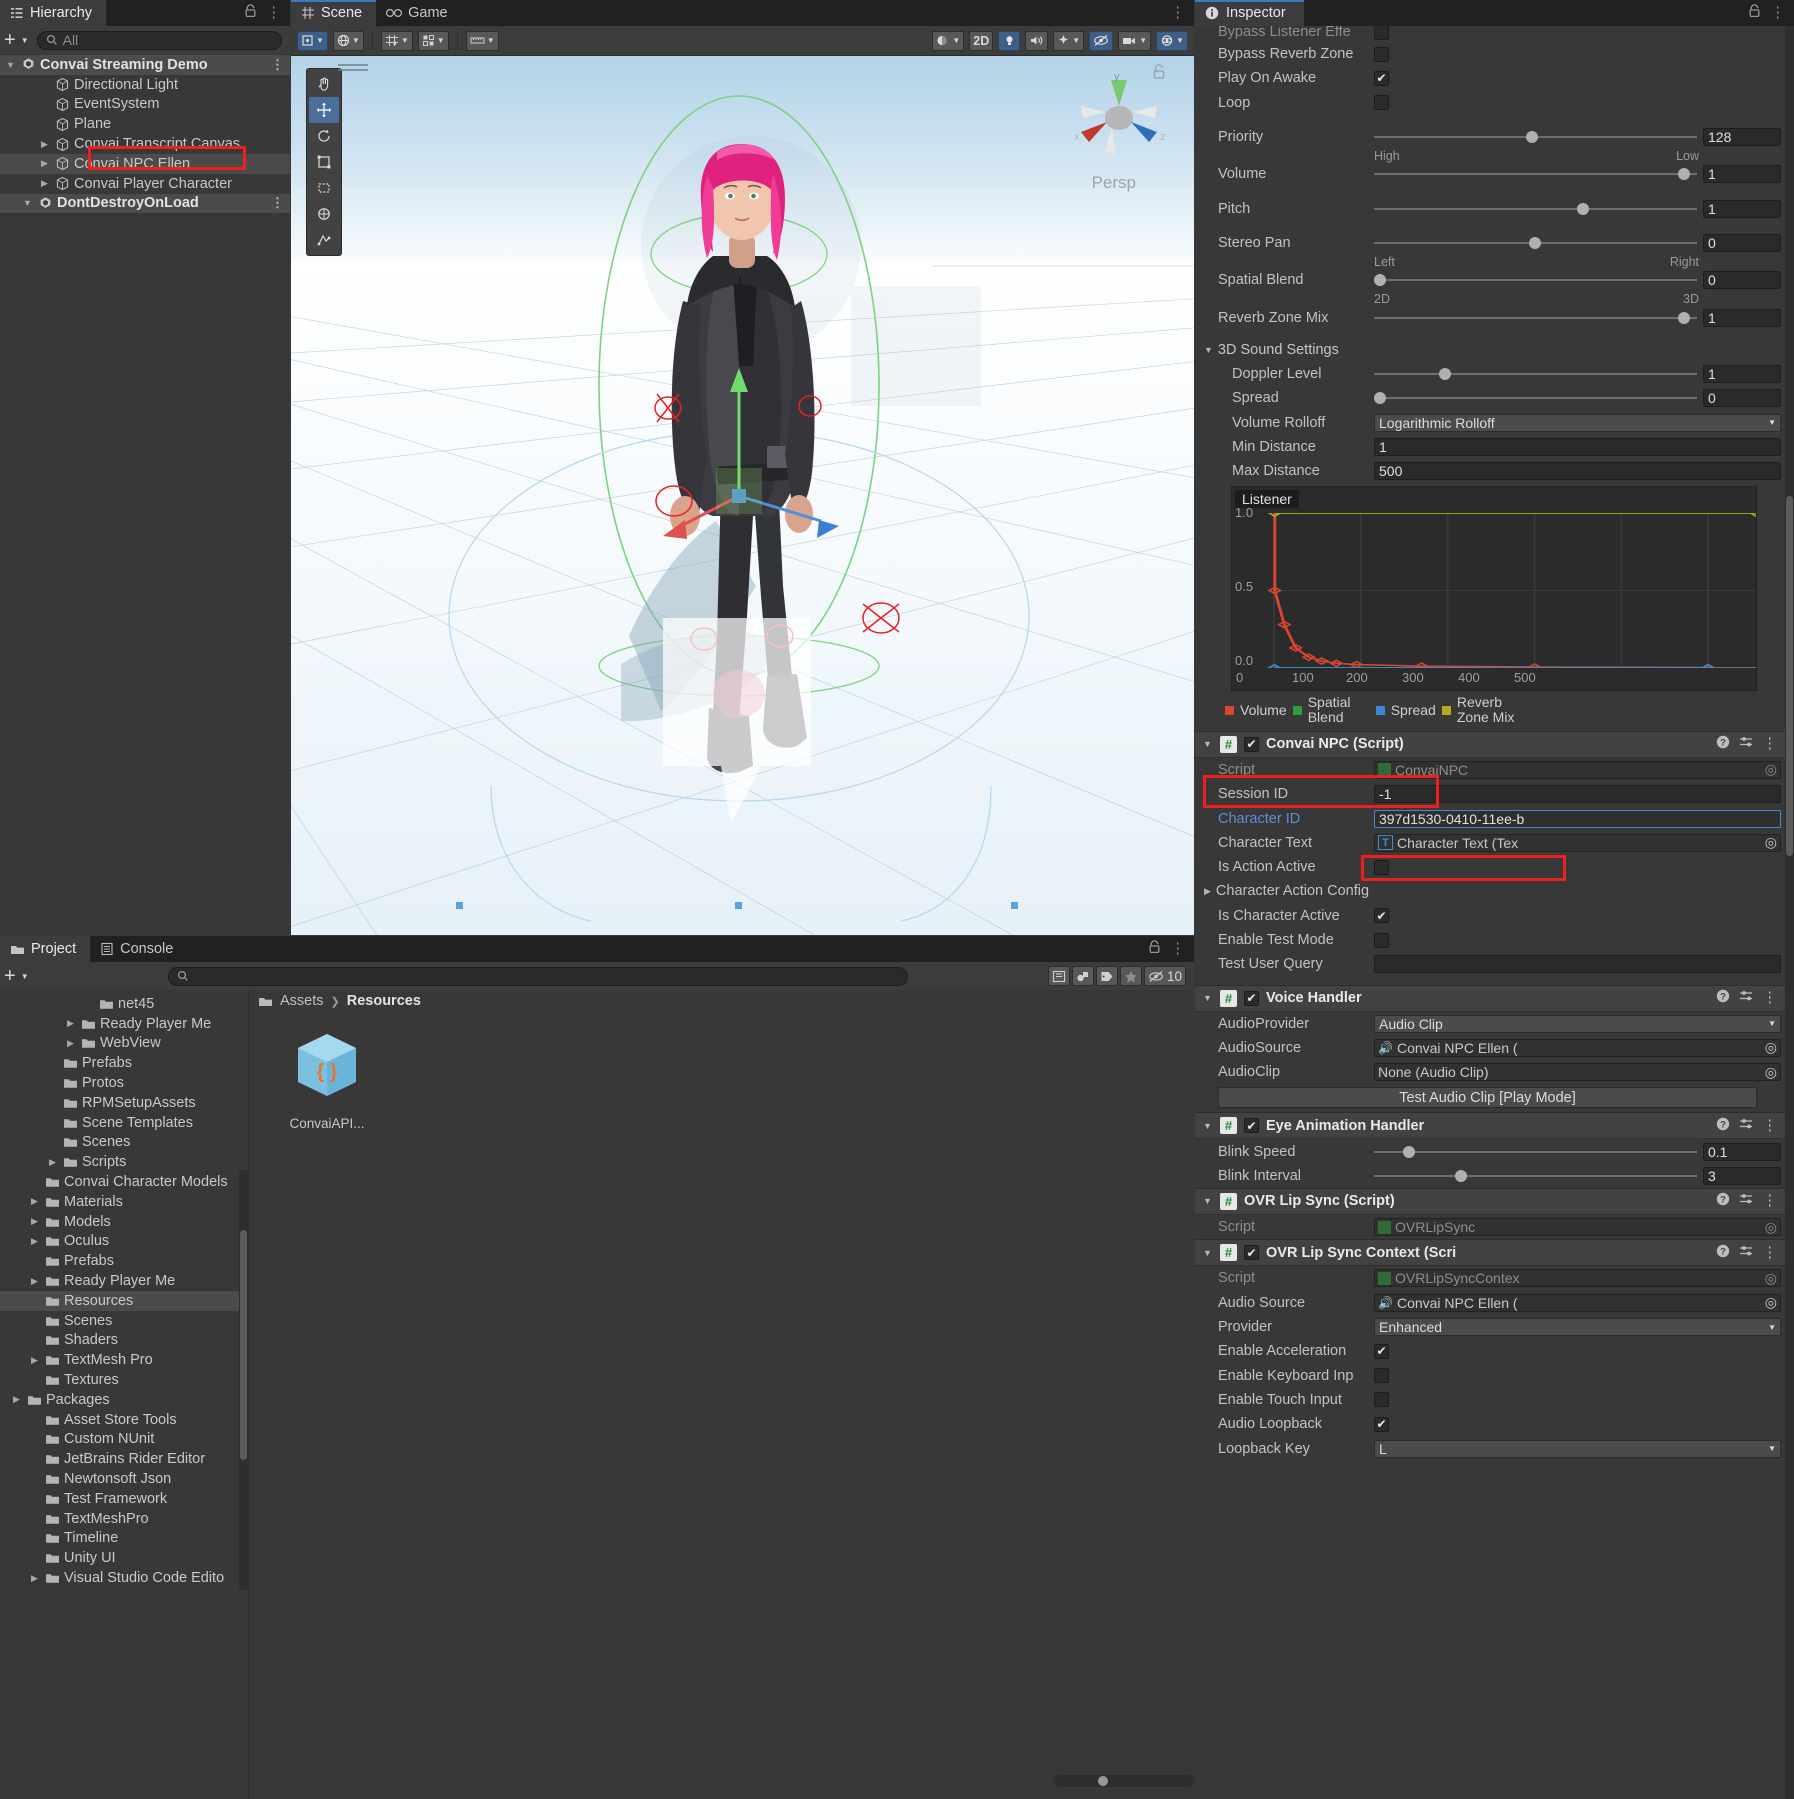 The width and height of the screenshot is (1794, 1799). What do you see at coordinates (124, 1420) in the screenshot?
I see `project-folder-asset-store-tools: ▶Asset Store Tools` at bounding box center [124, 1420].